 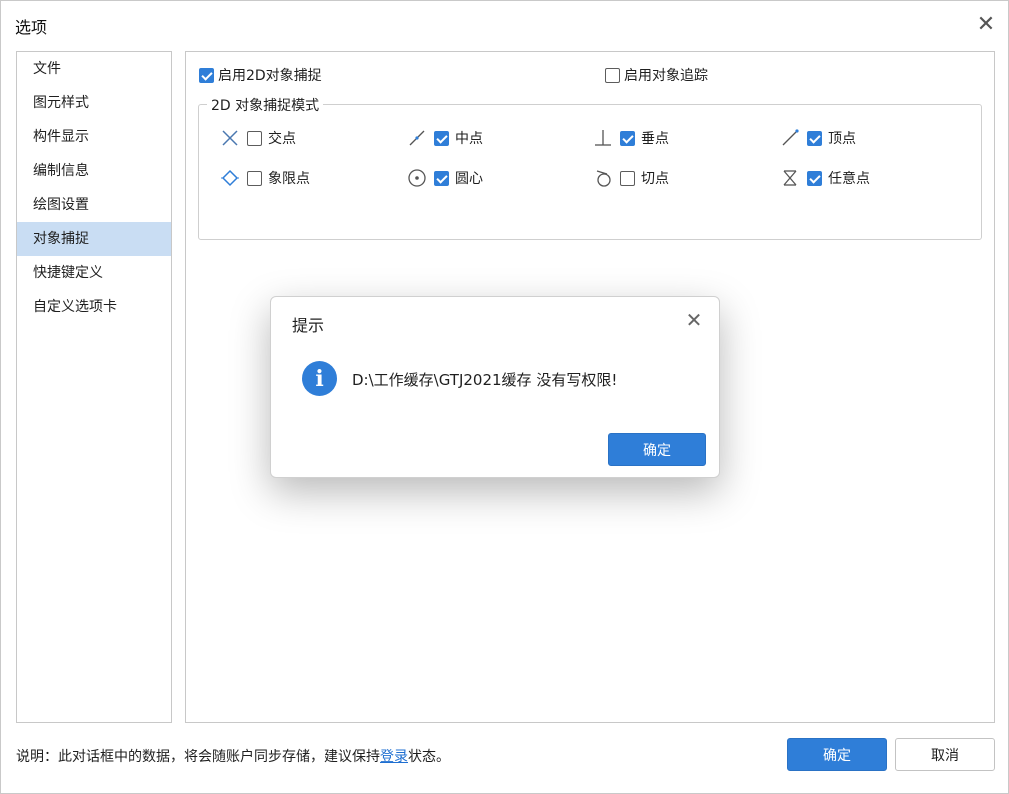 I want to click on intersection-icon, so click(x=230, y=138).